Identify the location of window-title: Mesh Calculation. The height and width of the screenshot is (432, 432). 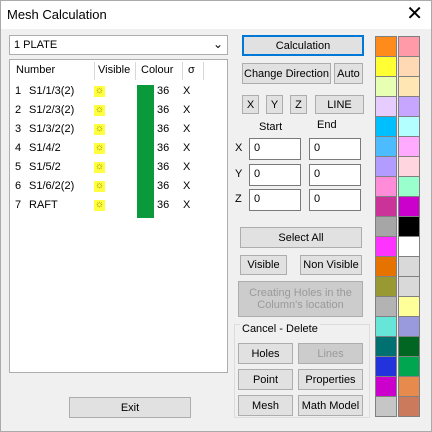
(57, 14).